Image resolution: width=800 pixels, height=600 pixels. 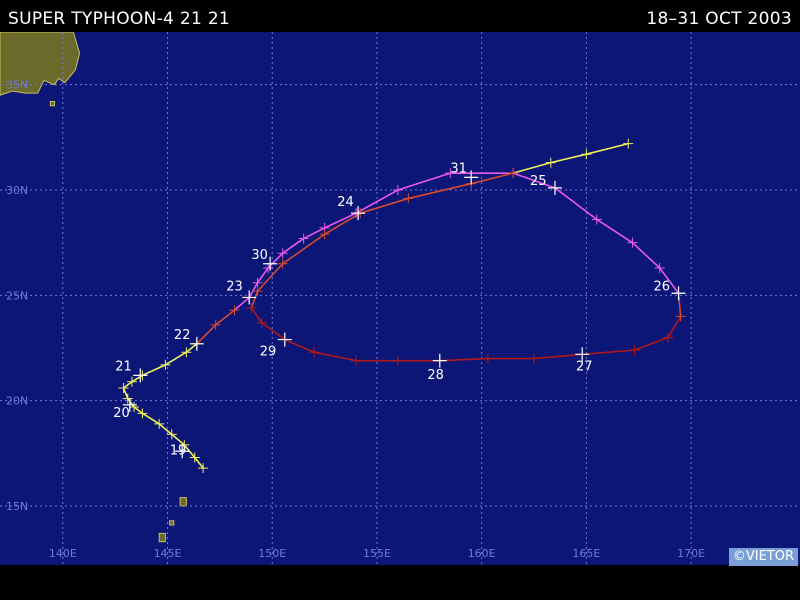 What do you see at coordinates (162, 537) in the screenshot?
I see `landmass-guam` at bounding box center [162, 537].